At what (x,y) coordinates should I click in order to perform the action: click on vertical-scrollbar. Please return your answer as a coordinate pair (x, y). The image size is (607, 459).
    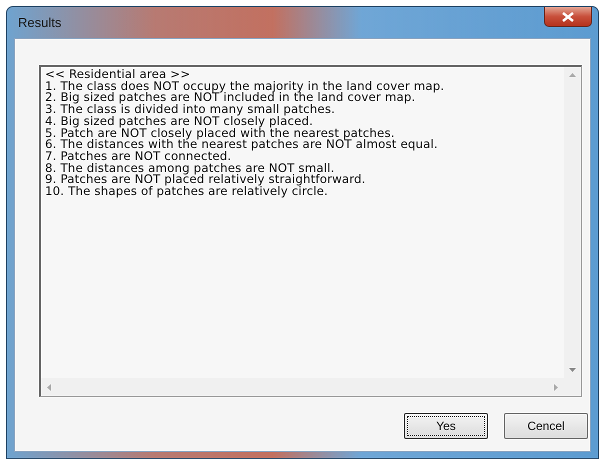
    Looking at the image, I should click on (572, 222).